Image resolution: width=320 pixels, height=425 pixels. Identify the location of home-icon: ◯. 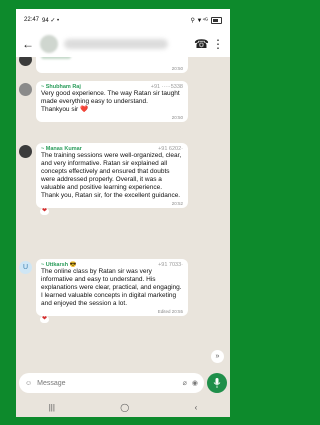
(124, 407).